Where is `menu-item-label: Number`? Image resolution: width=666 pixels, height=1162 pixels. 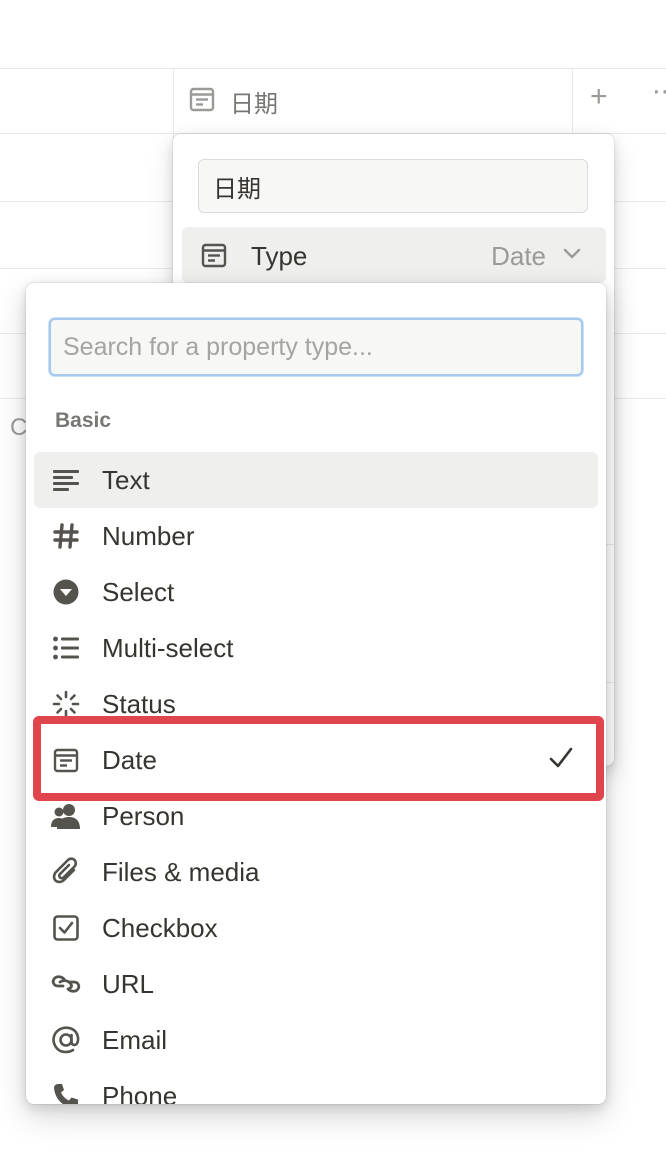
menu-item-label: Number is located at coordinates (148, 536).